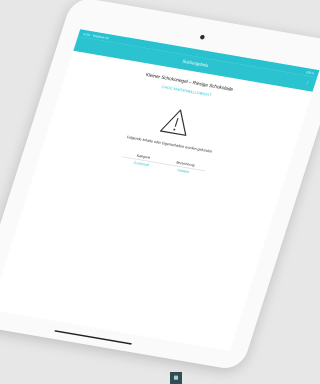  What do you see at coordinates (173, 122) in the screenshot?
I see `warning-icon` at bounding box center [173, 122].